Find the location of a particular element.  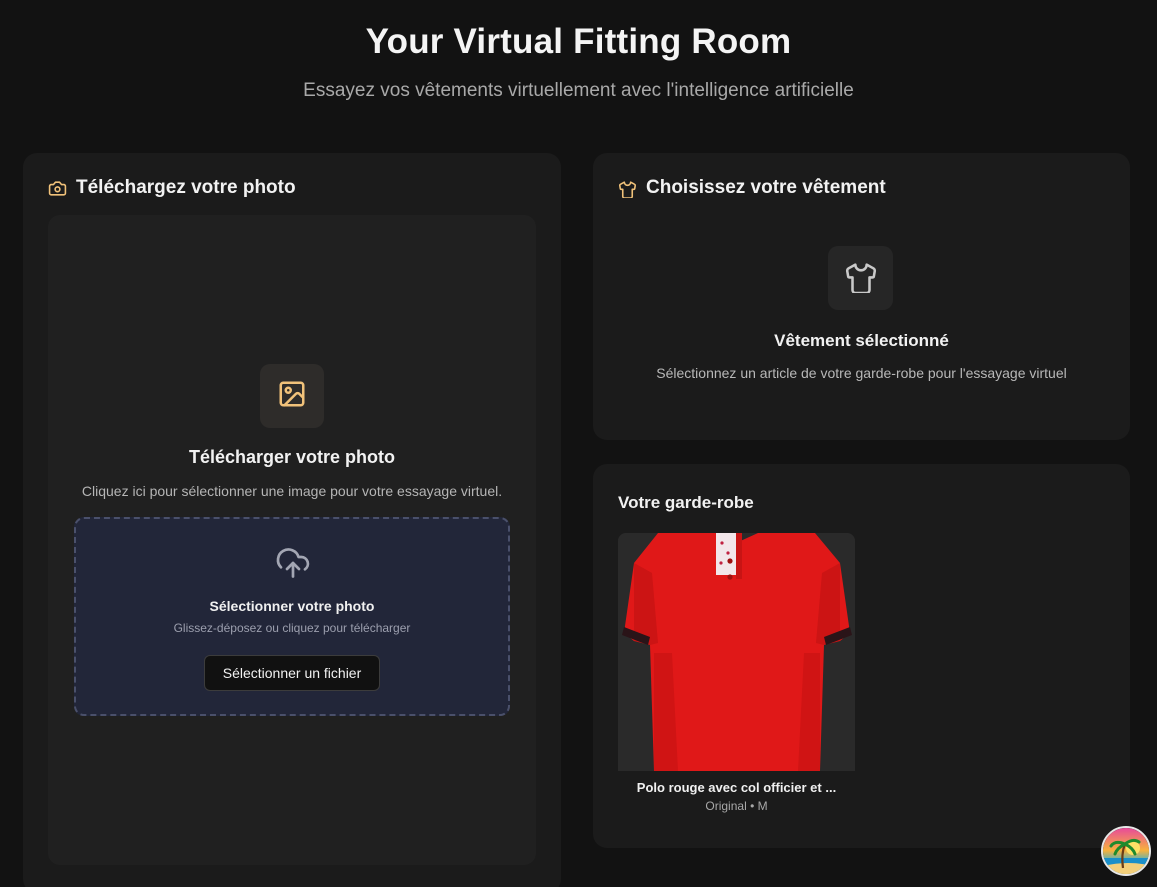

wardrobe-heading: Votre garde-robe is located at coordinates (686, 502).